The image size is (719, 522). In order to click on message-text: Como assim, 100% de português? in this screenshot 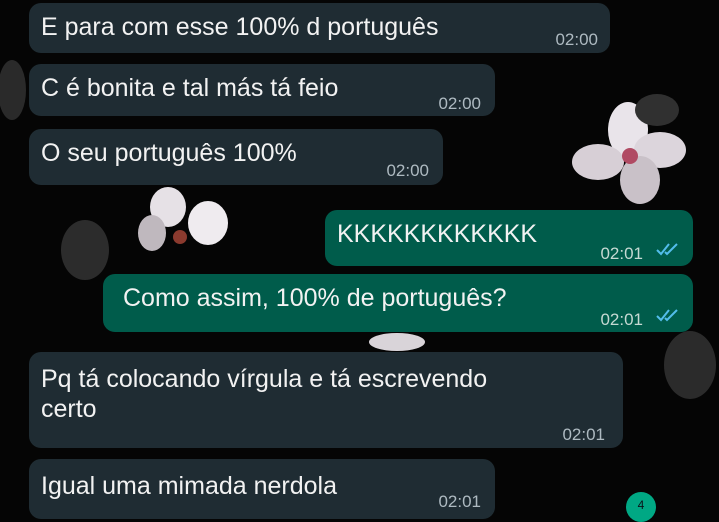, I will do `click(315, 298)`.